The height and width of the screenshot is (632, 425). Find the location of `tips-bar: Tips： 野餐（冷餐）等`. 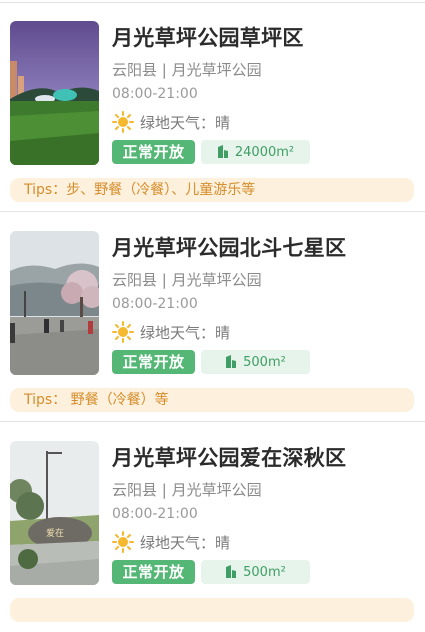

tips-bar: Tips： 野餐（冷餐）等 is located at coordinates (212, 400).